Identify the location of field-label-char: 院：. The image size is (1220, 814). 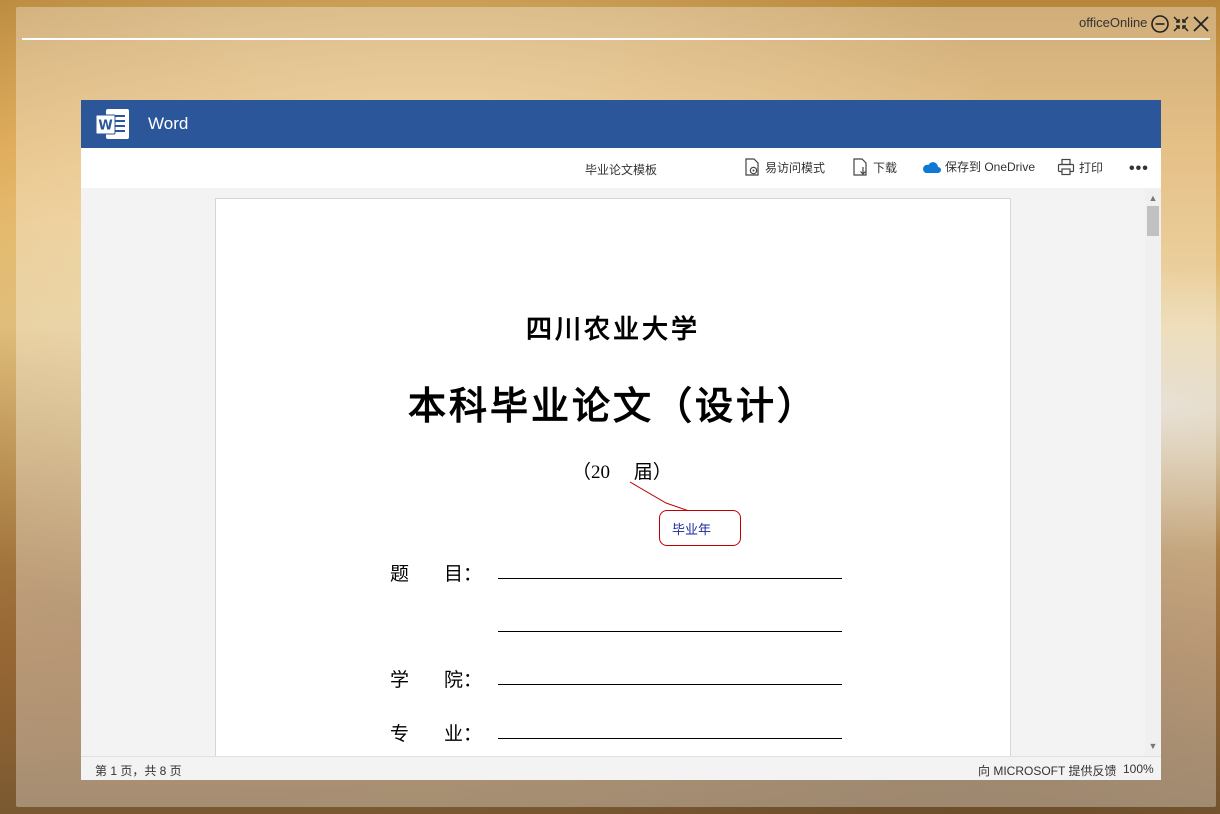
(462, 680).